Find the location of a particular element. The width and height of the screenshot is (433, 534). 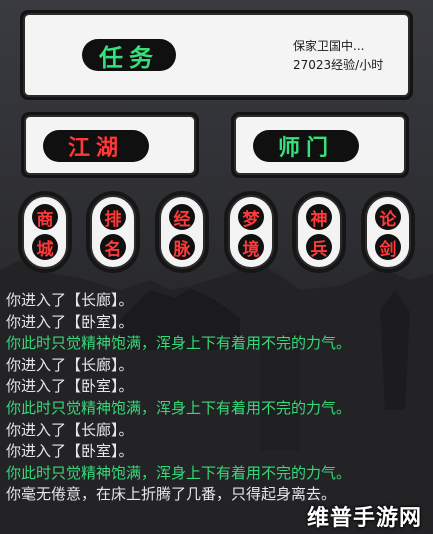

jianghu-panel: 江湖 is located at coordinates (110, 145).